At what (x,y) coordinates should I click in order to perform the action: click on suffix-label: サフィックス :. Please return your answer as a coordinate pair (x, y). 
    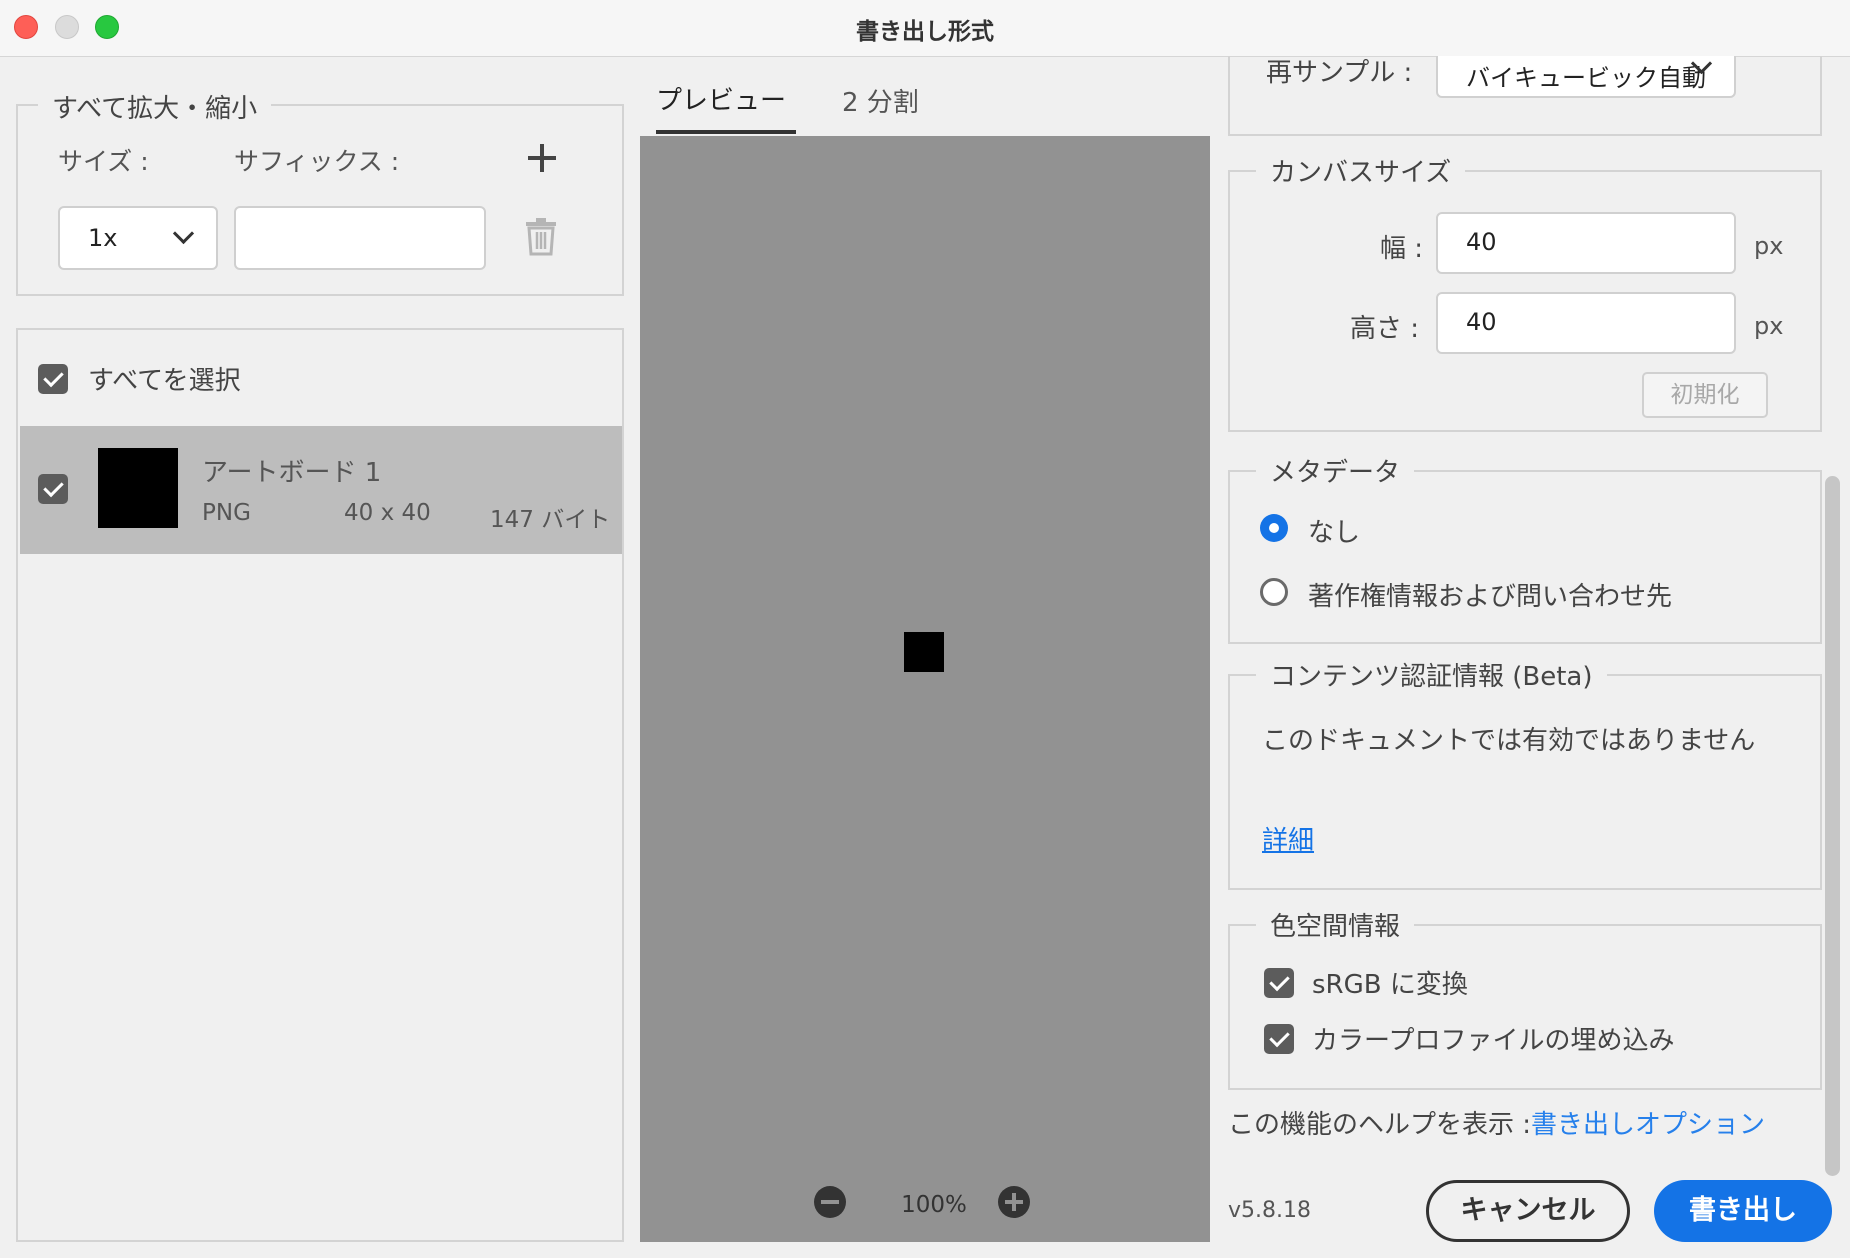
    Looking at the image, I should click on (317, 161).